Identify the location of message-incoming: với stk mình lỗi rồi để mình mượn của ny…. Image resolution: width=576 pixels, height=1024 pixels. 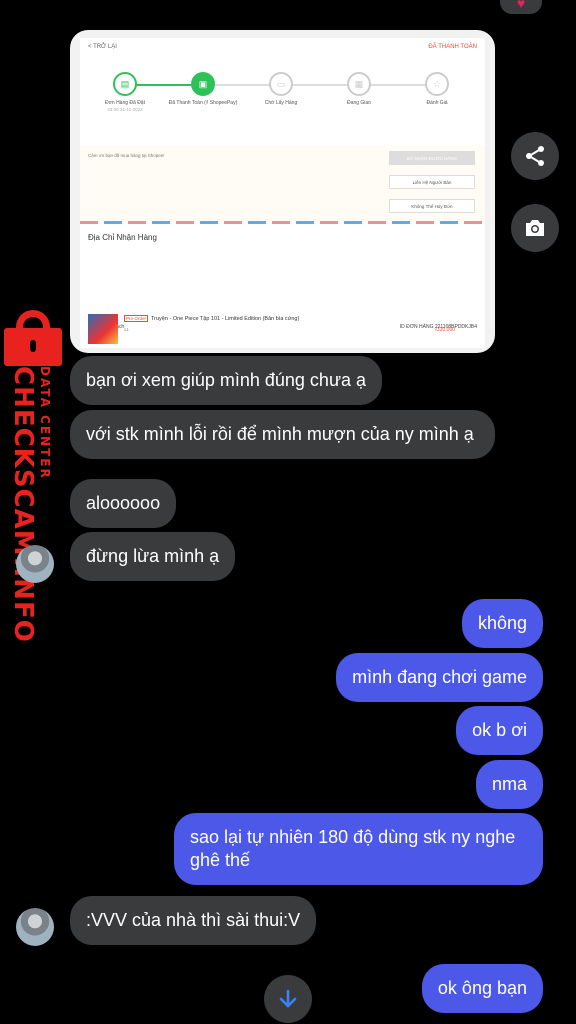
(282, 434).